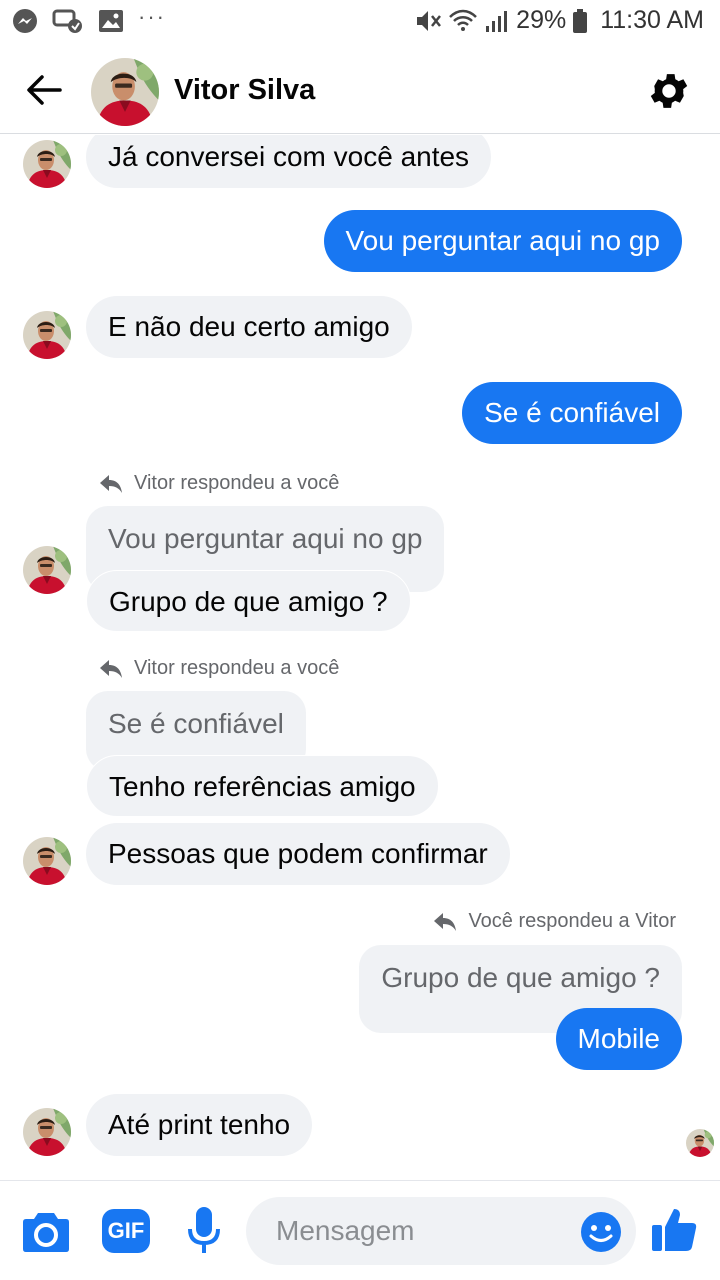  Describe the element at coordinates (249, 327) in the screenshot. I see `incoming-message: E não deu certo amigo` at that location.